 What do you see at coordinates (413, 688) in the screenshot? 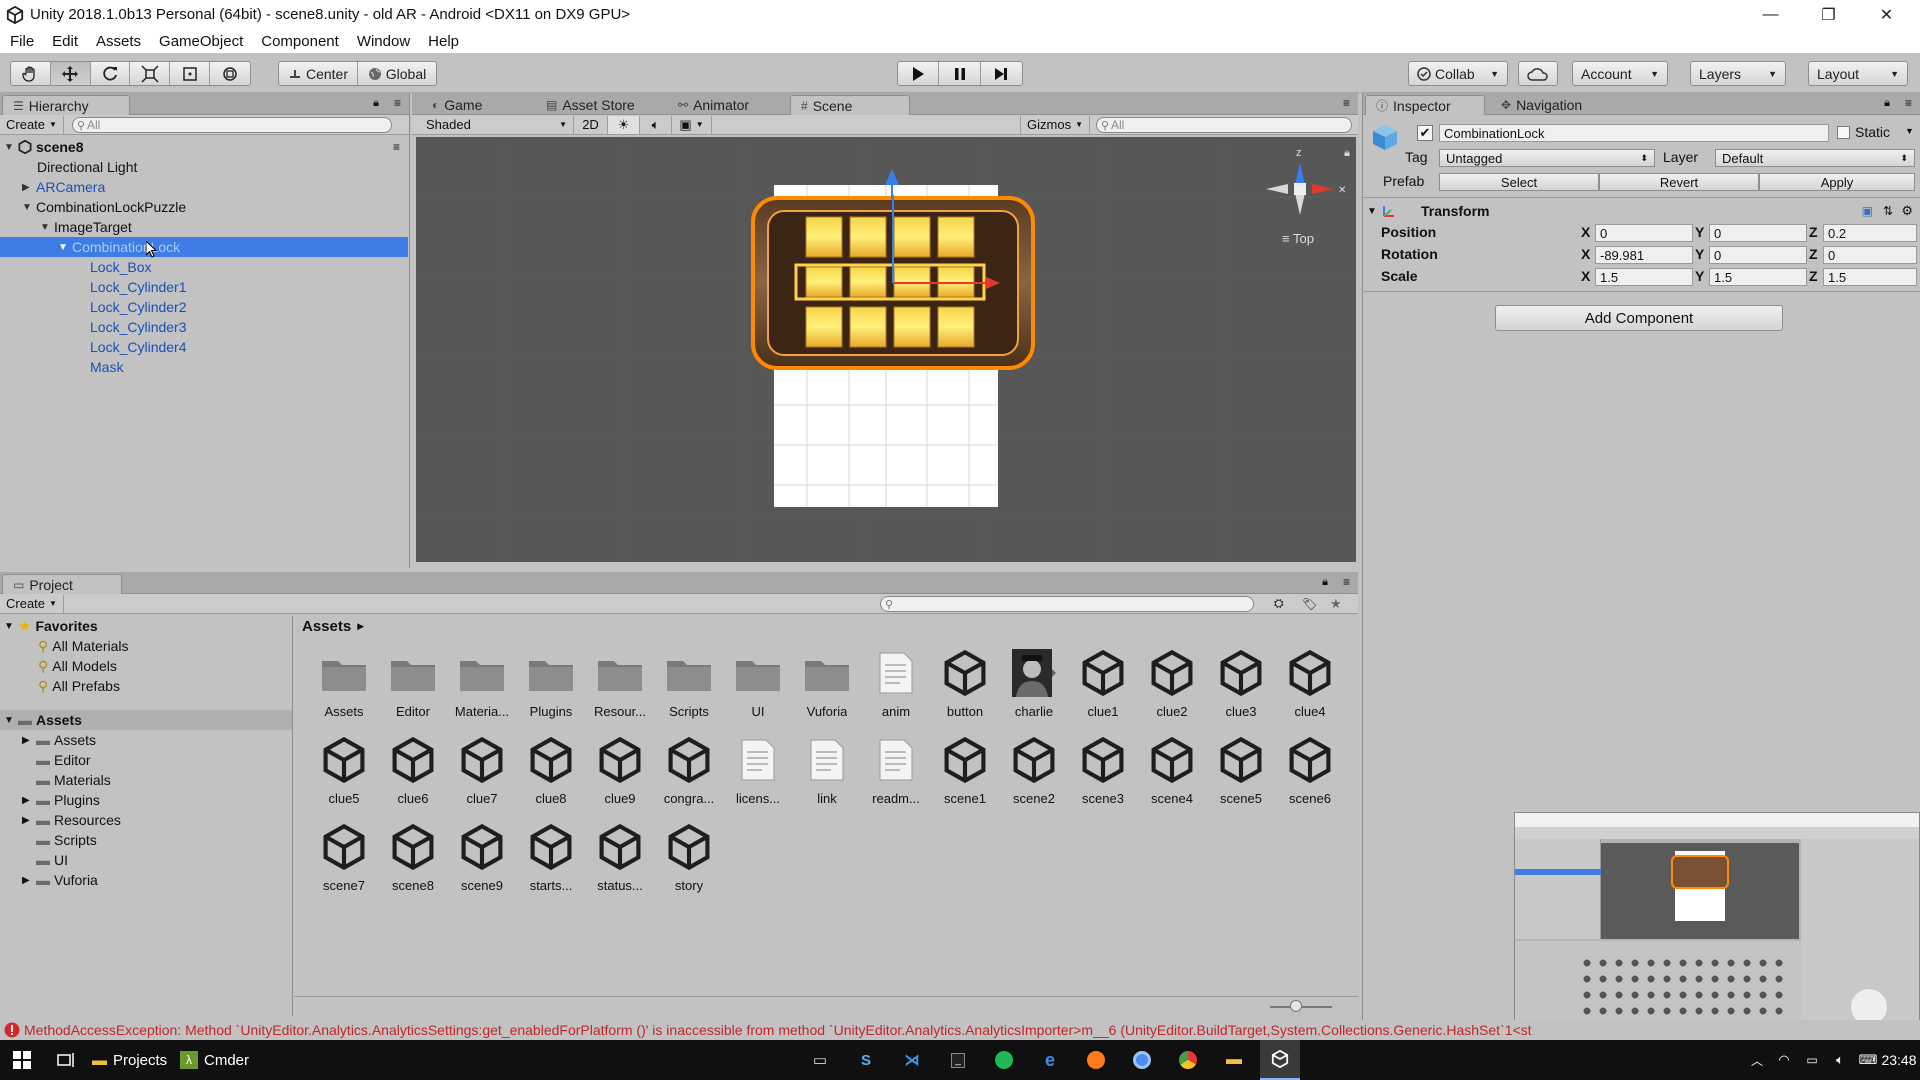
I see `asset-item: Editor` at bounding box center [413, 688].